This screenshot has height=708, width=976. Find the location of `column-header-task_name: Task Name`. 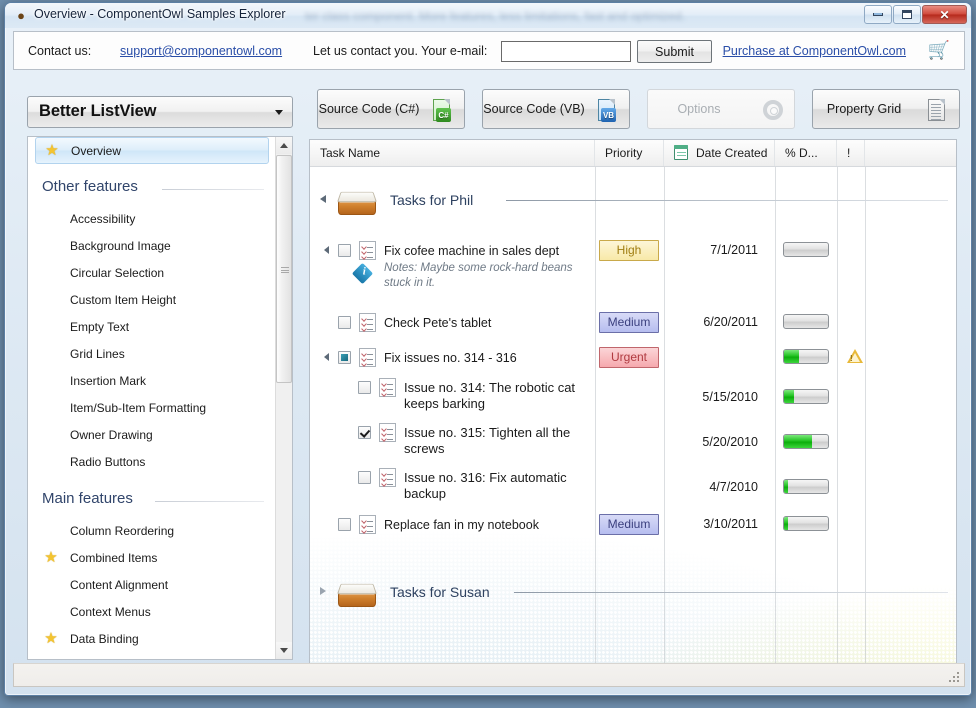

column-header-task_name: Task Name is located at coordinates (452, 153).